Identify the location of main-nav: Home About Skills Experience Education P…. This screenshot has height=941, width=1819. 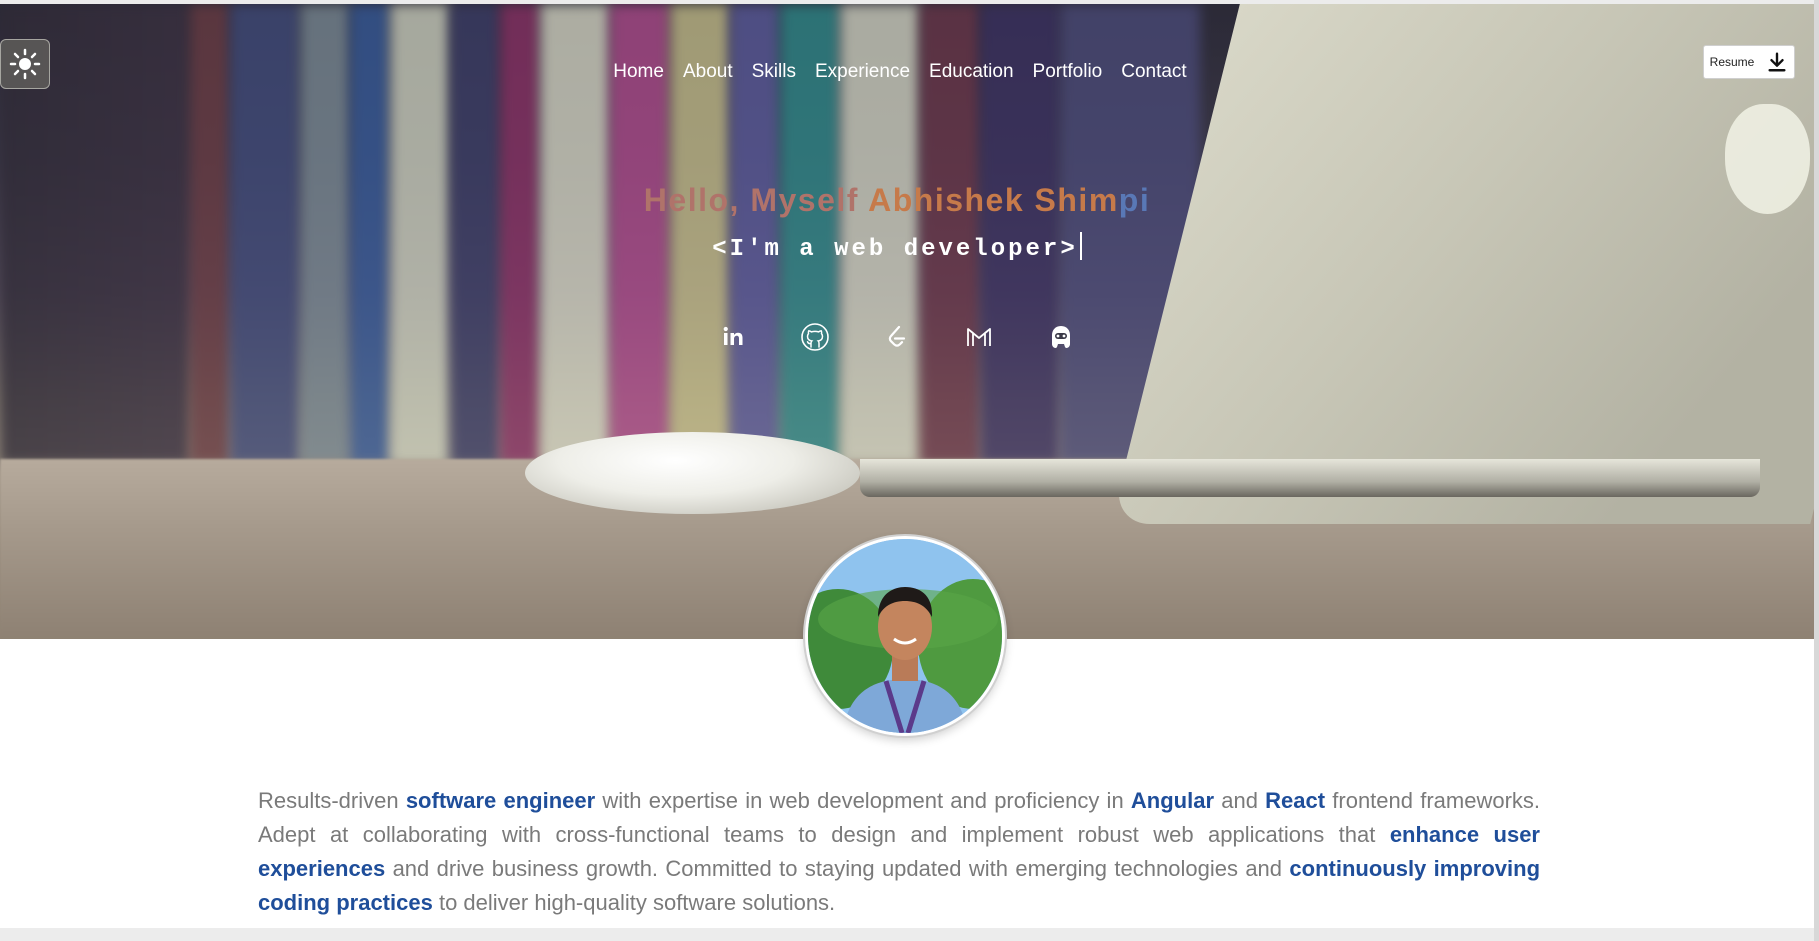
(907, 72).